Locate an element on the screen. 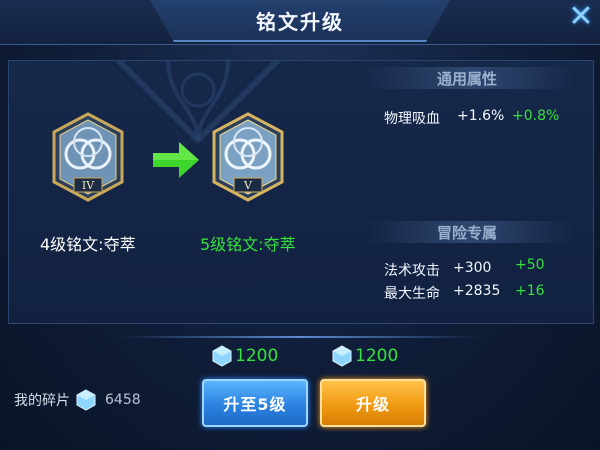 The image size is (600, 450). divider is located at coordinates (300, 337).